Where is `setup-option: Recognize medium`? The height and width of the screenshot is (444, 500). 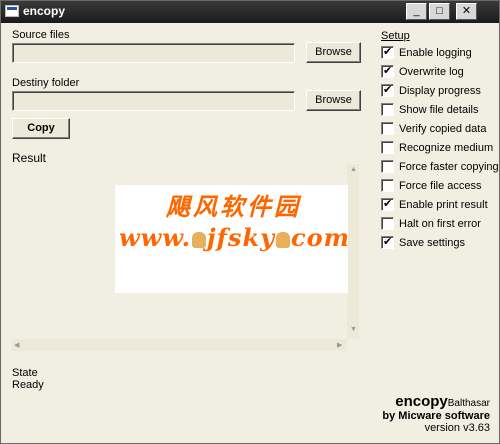 setup-option: Recognize medium is located at coordinates (437, 149).